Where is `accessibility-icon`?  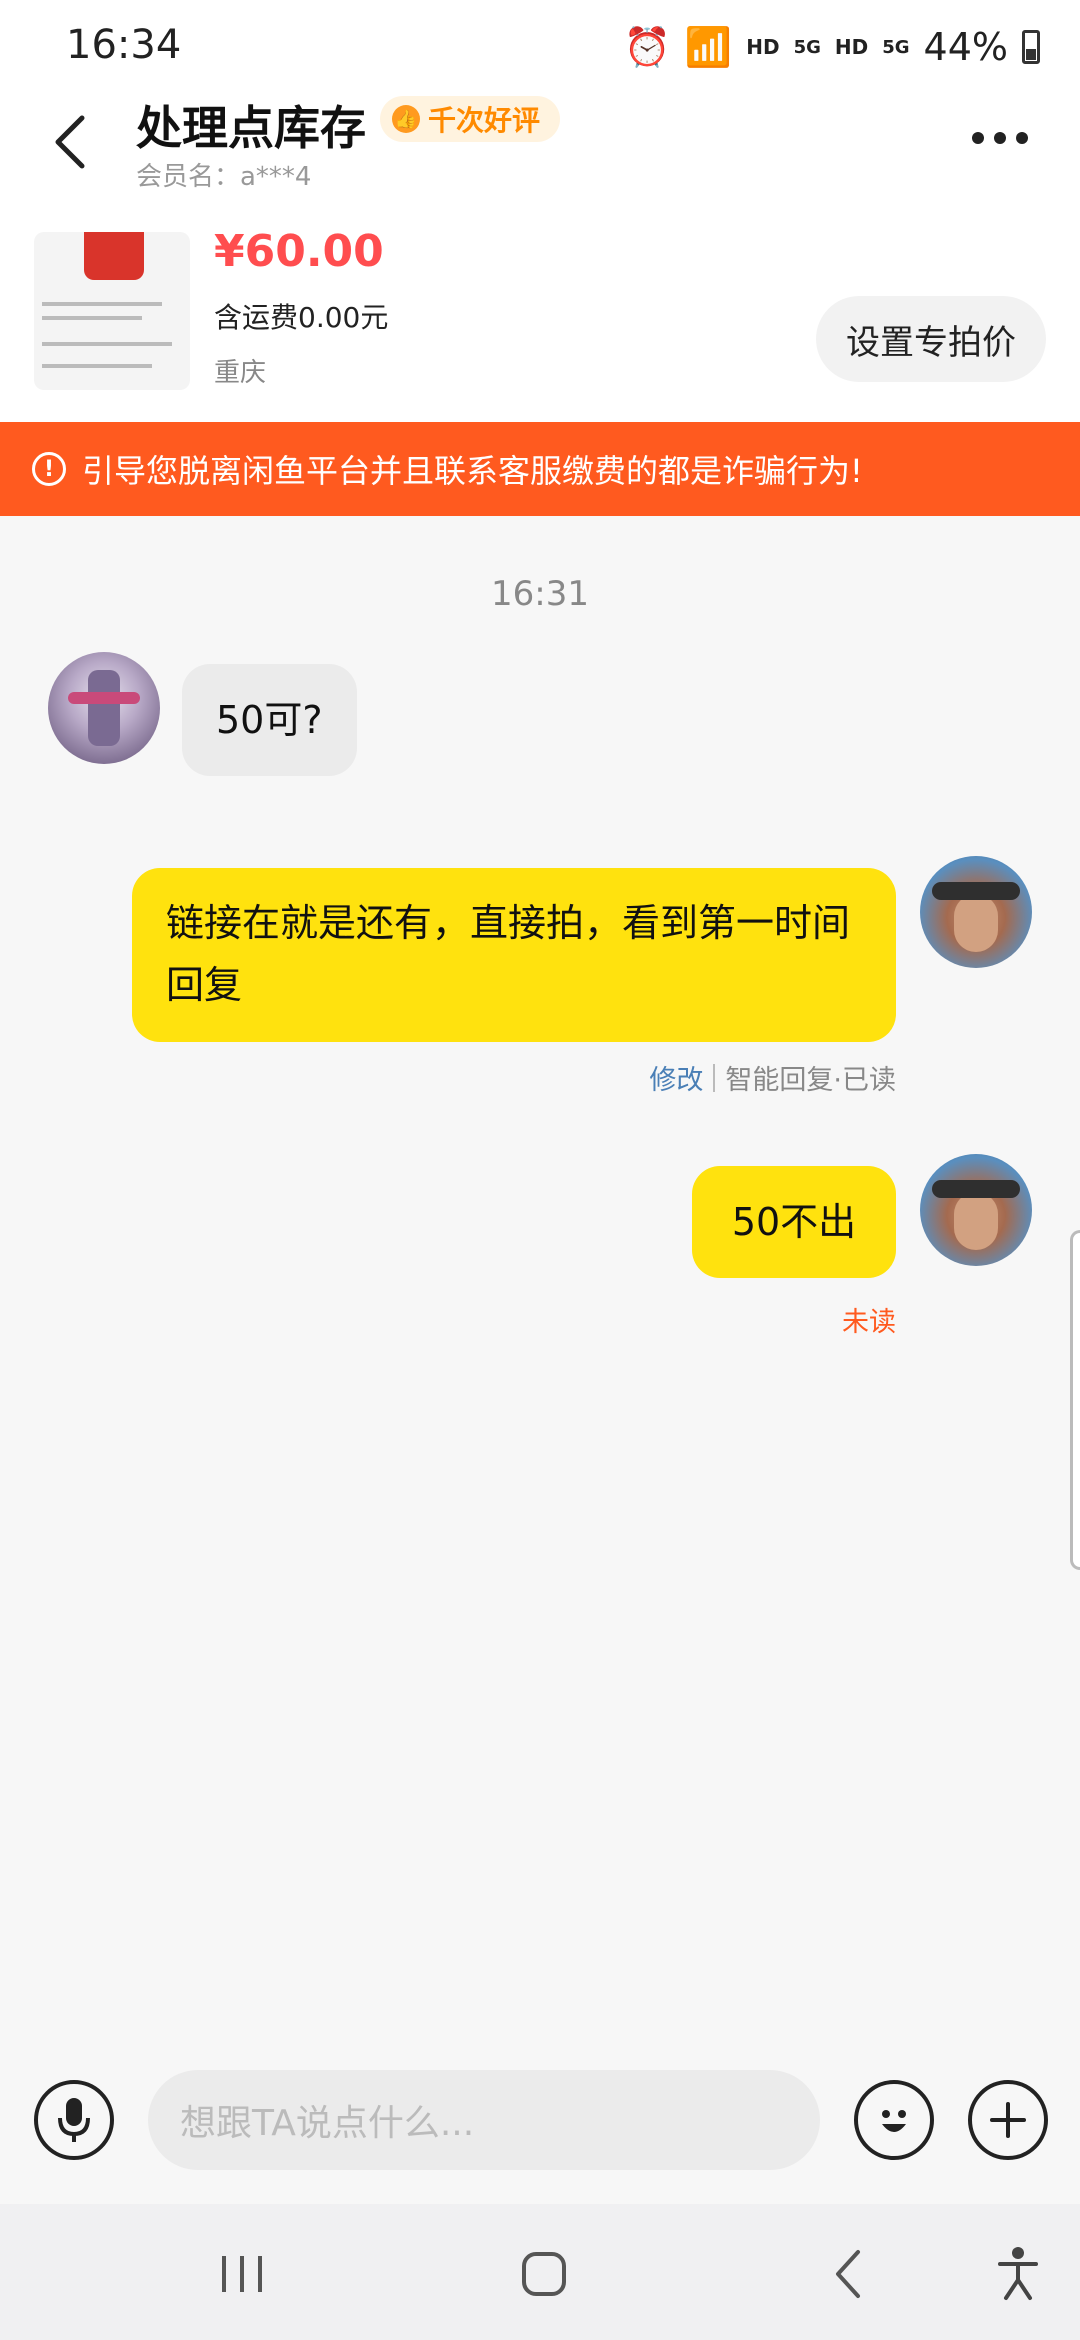 accessibility-icon is located at coordinates (1018, 2273).